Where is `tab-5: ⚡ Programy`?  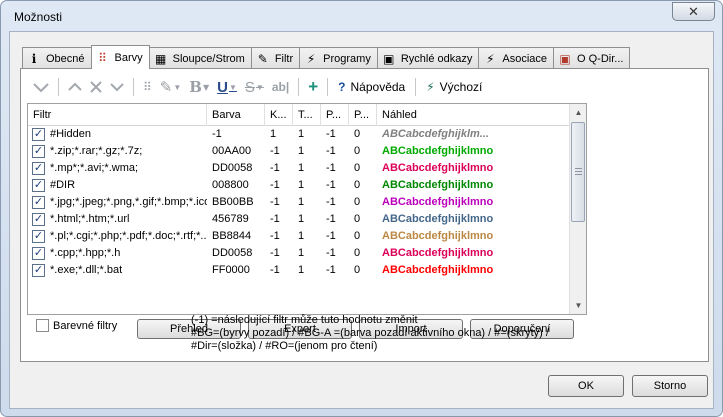 tab-5: ⚡ Programy is located at coordinates (338, 58).